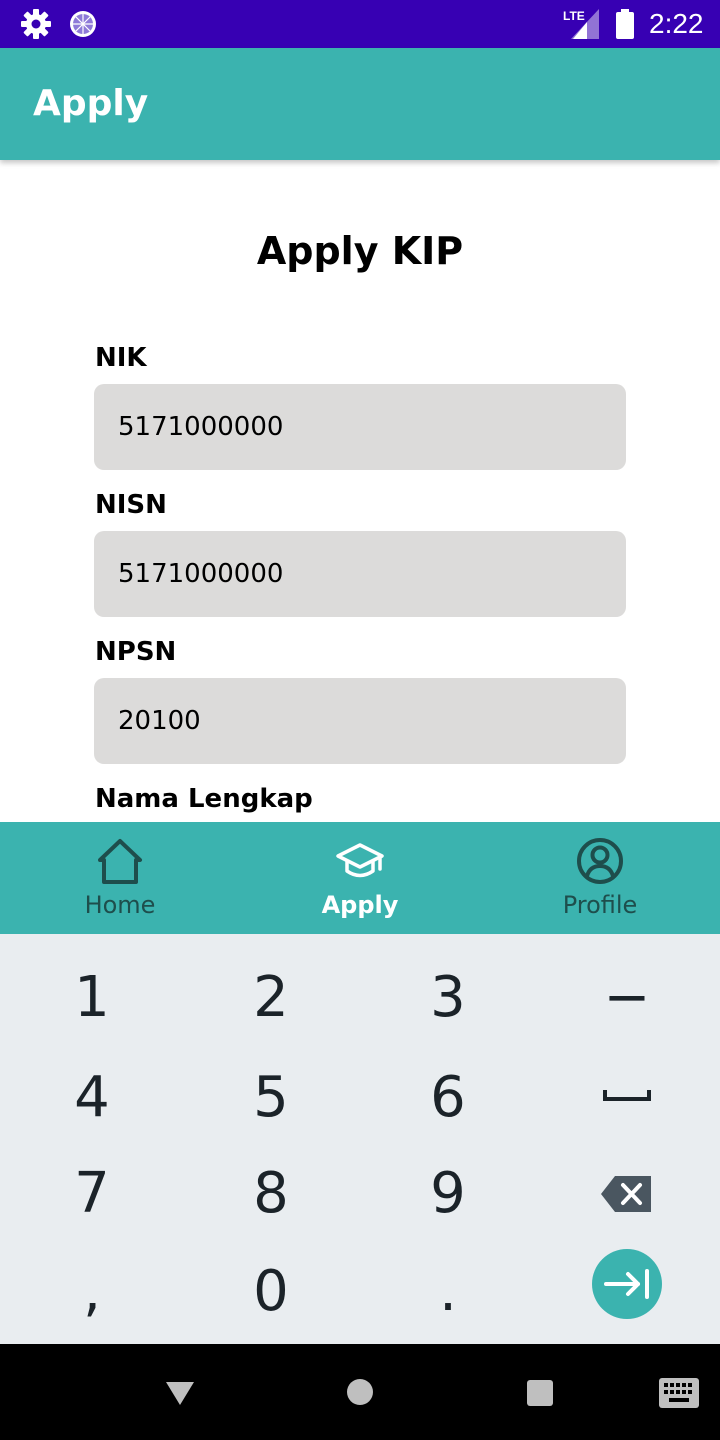  What do you see at coordinates (136, 652) in the screenshot?
I see `npsn-label: NPSN` at bounding box center [136, 652].